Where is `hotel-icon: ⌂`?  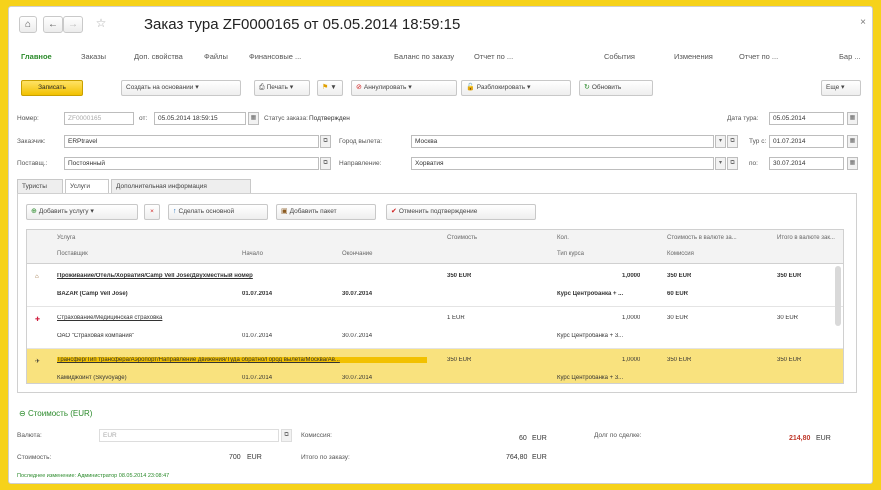 hotel-icon: ⌂ is located at coordinates (37, 277).